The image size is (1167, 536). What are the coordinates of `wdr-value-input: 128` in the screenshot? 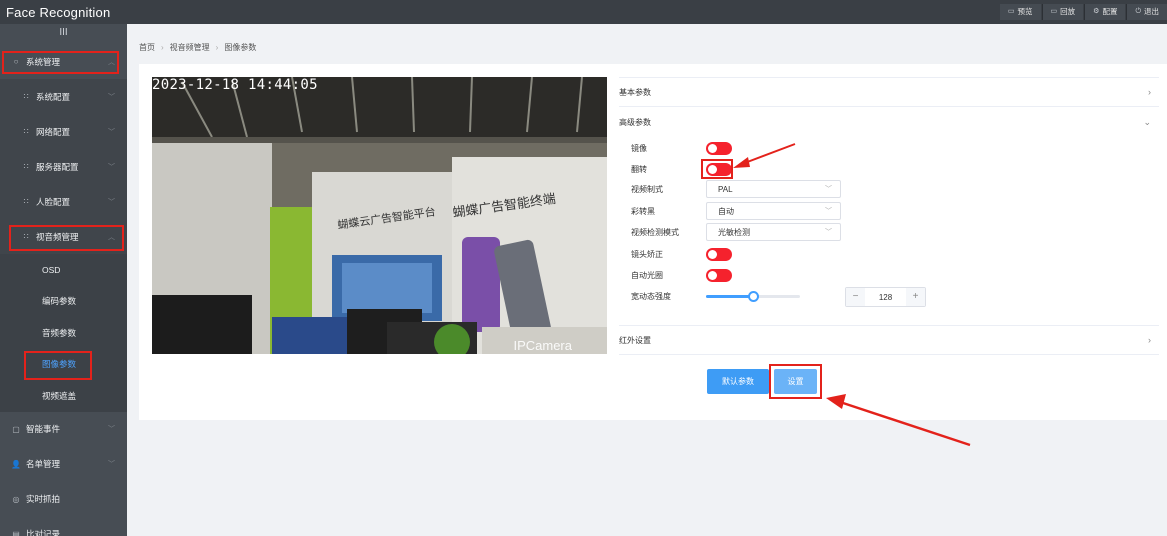 It's located at (885, 297).